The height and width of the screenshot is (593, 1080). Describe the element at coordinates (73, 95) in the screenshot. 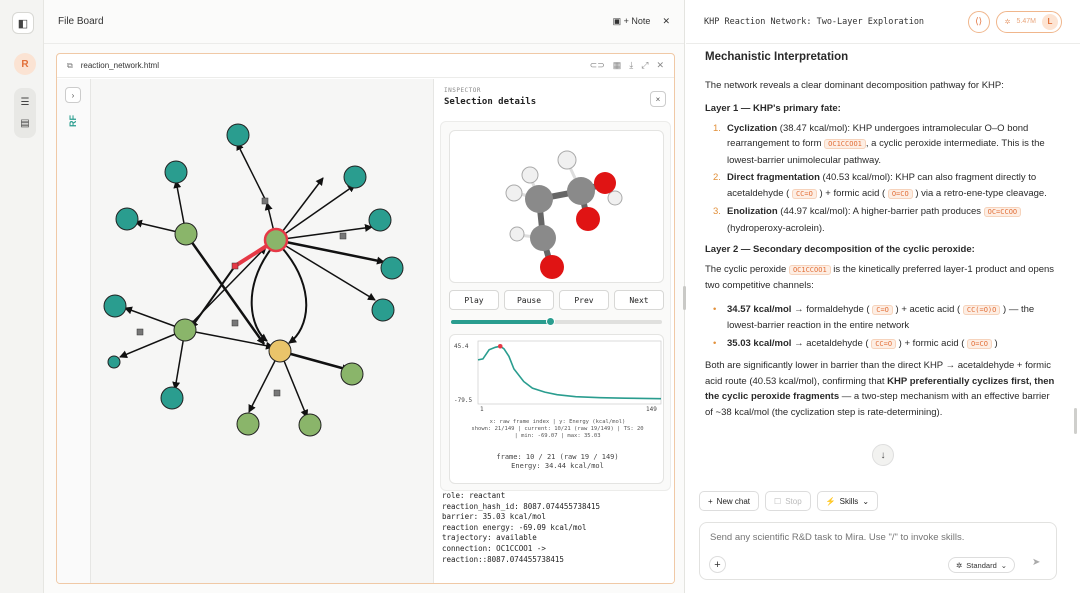

I see `expand-sidebar-button: ›` at that location.